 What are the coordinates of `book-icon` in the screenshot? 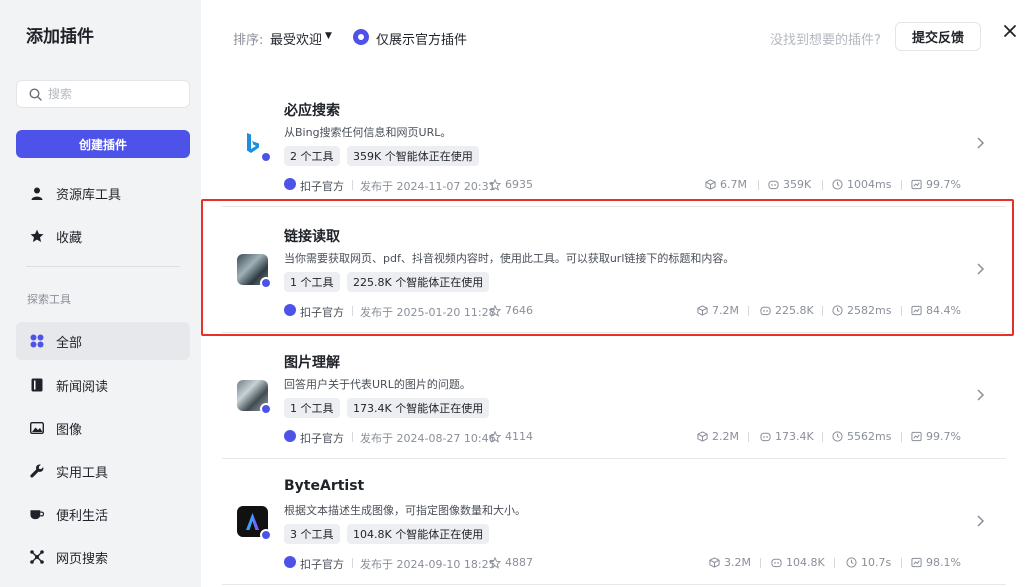 It's located at (37, 385).